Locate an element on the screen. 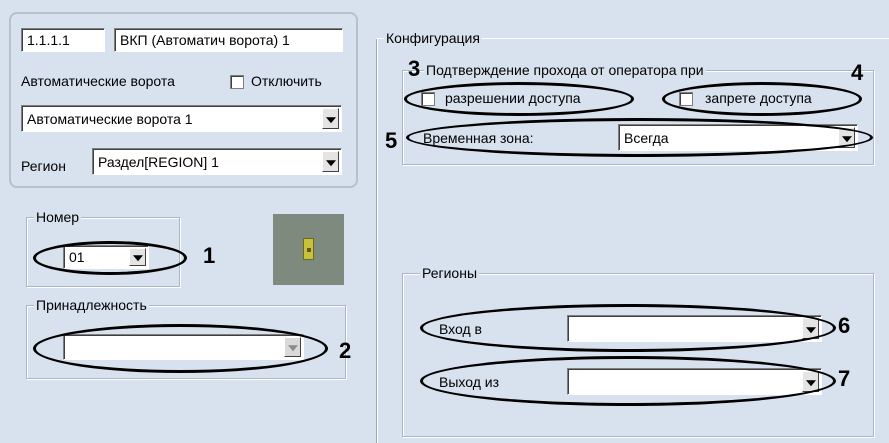 Image resolution: width=889 pixels, height=443 pixels. exit-region-label: Выход из is located at coordinates (469, 382).